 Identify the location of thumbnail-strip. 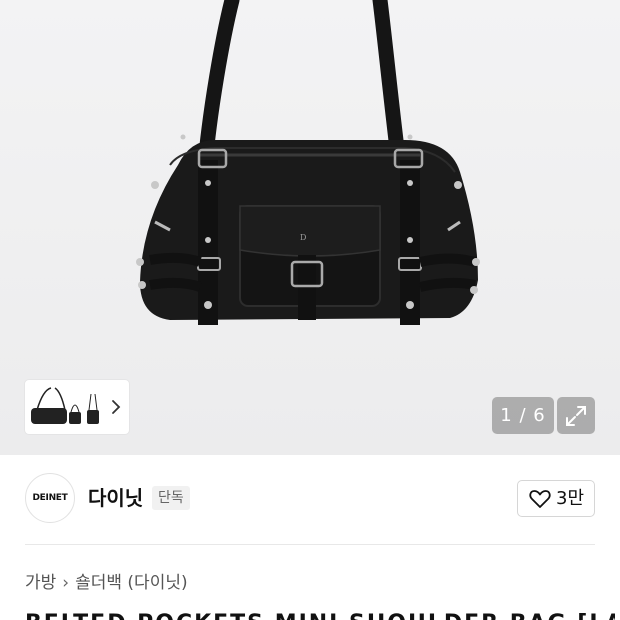
(77, 407).